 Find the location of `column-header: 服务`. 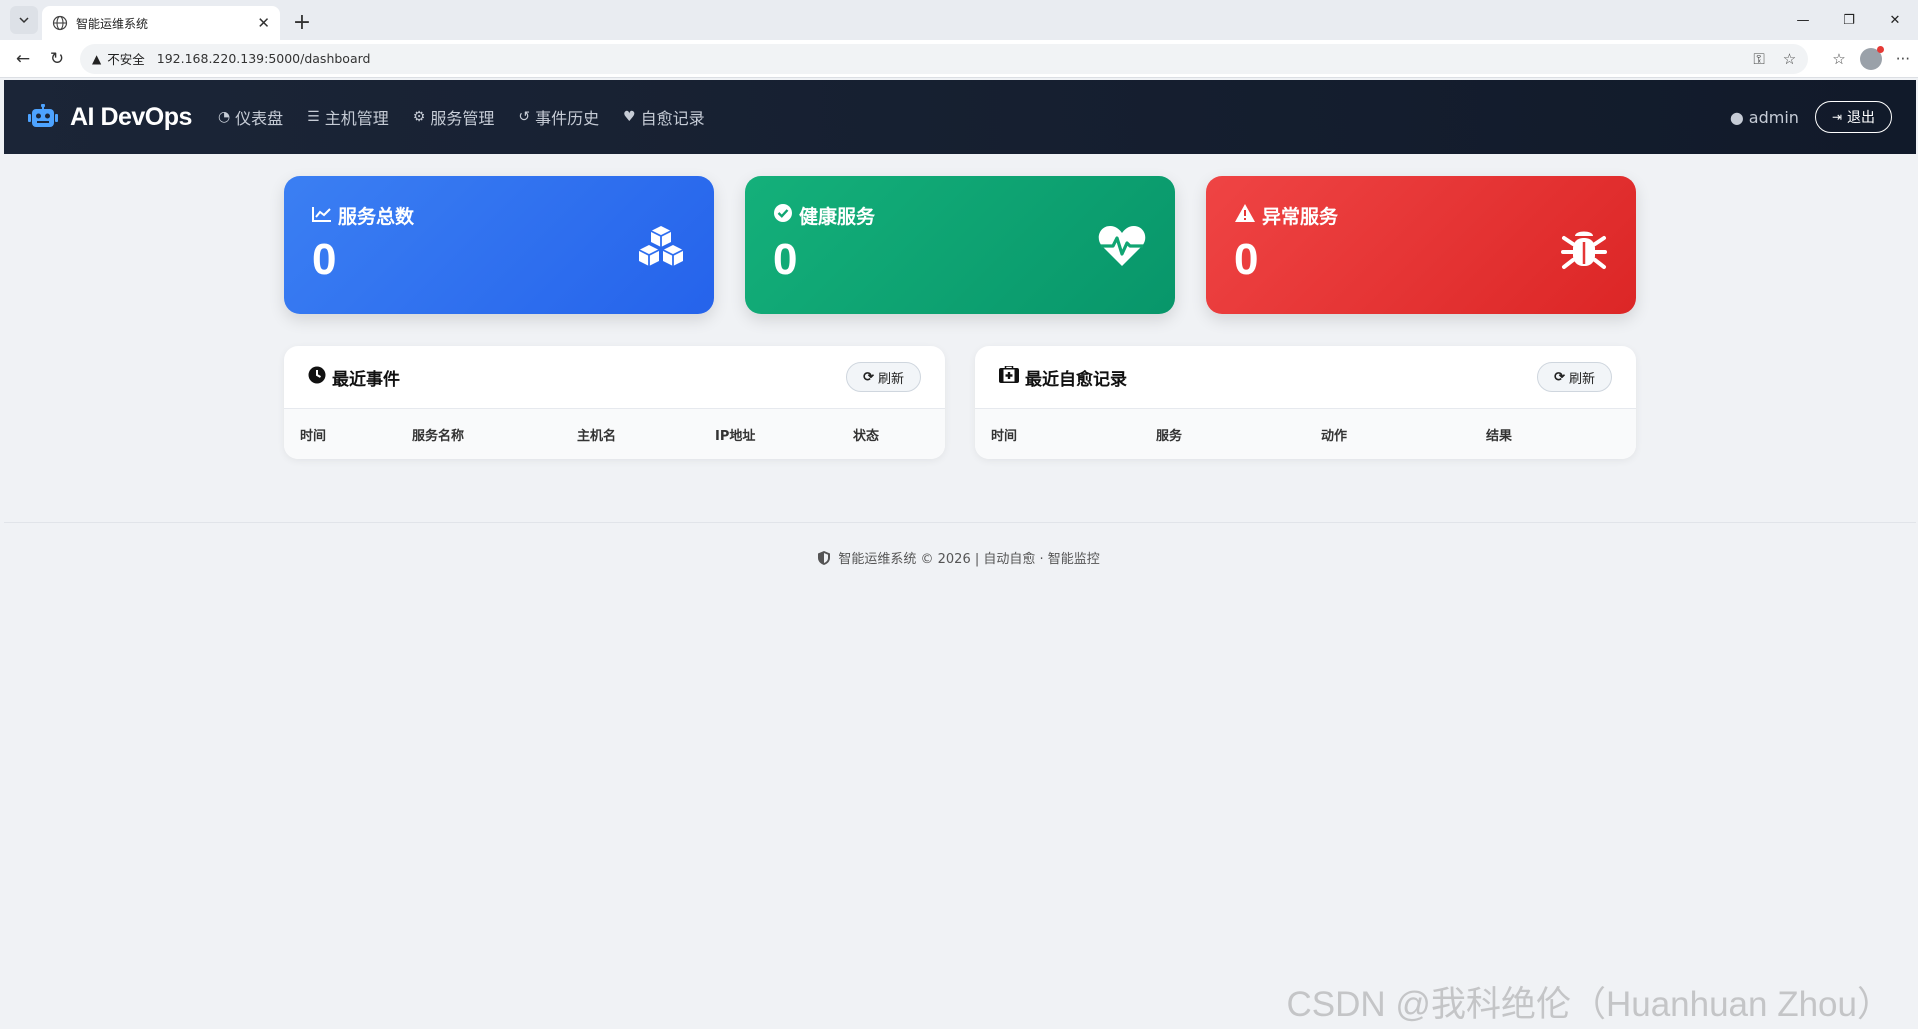

column-header: 服务 is located at coordinates (1222, 434).